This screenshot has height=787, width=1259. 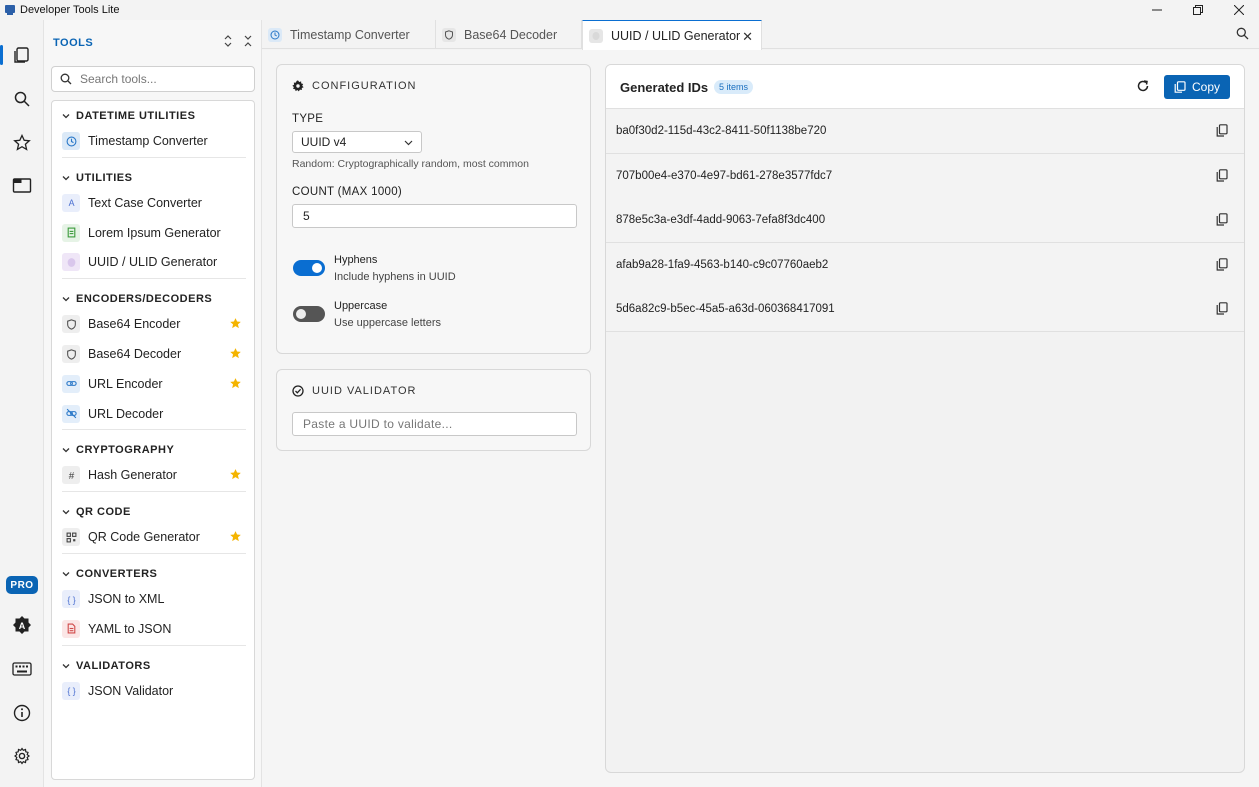 What do you see at coordinates (596, 35) in the screenshot?
I see `fingerprint-icon` at bounding box center [596, 35].